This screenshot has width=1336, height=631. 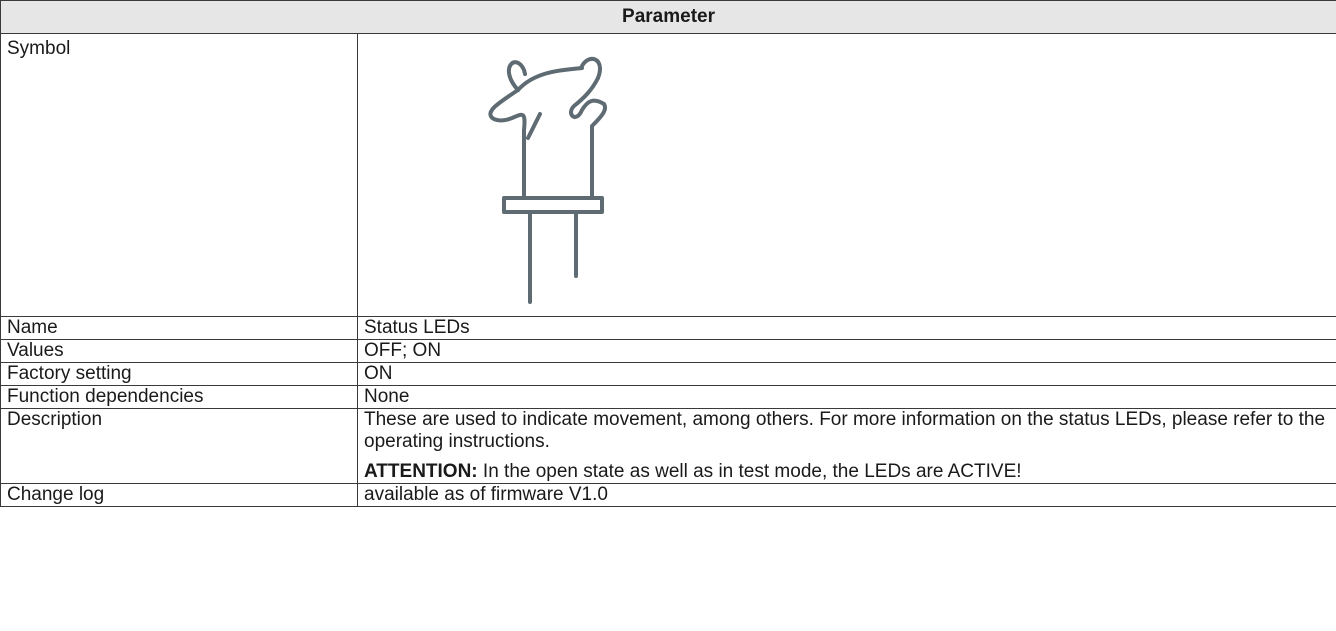 I want to click on change-log-label: Change log, so click(x=179, y=495).